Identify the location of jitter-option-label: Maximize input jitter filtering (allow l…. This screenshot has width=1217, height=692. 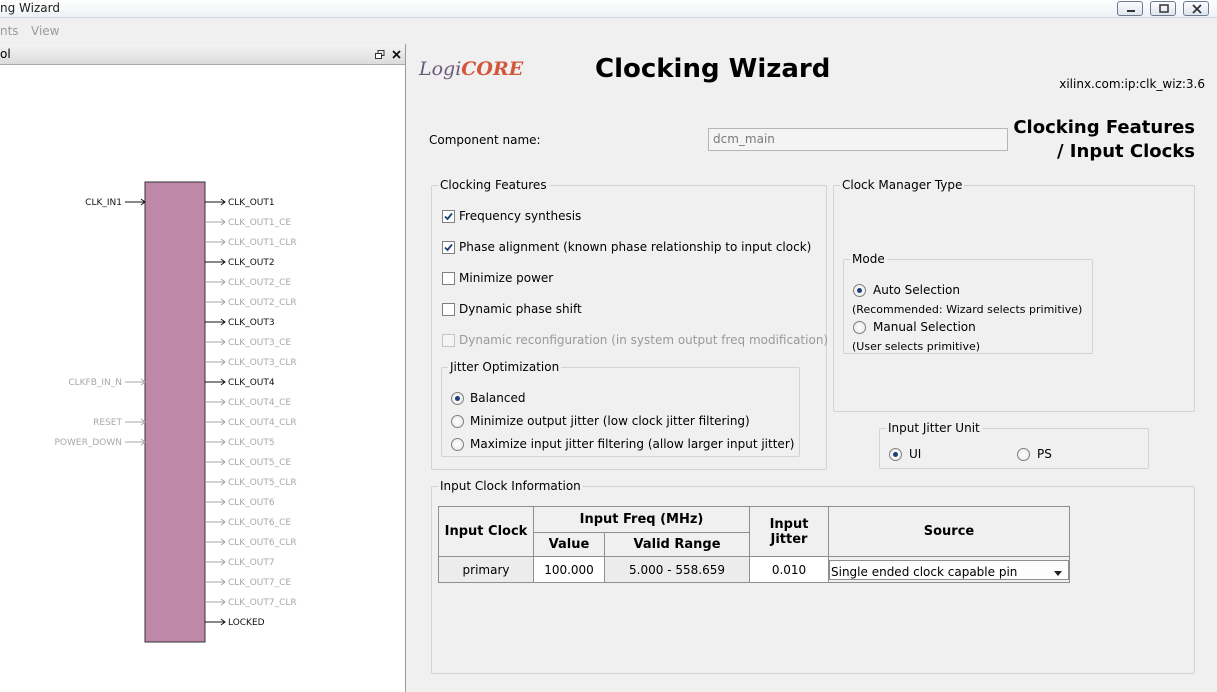
(632, 444).